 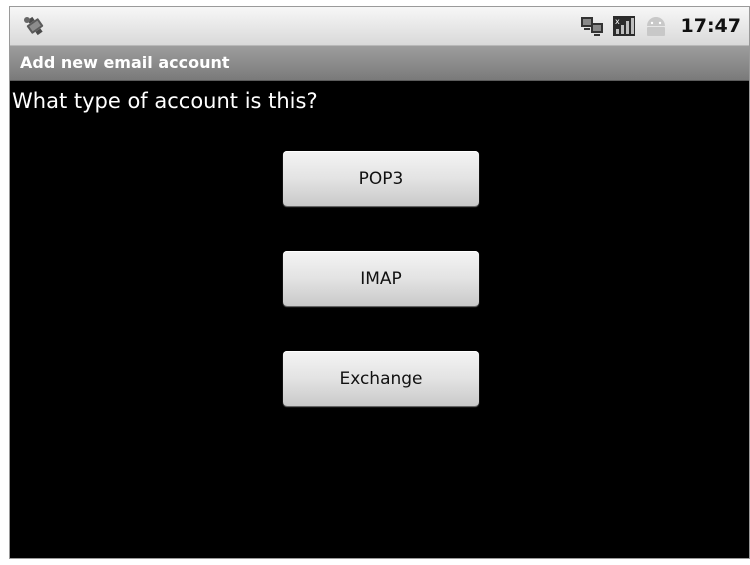 I want to click on usb-debug-icon, so click(x=34, y=26).